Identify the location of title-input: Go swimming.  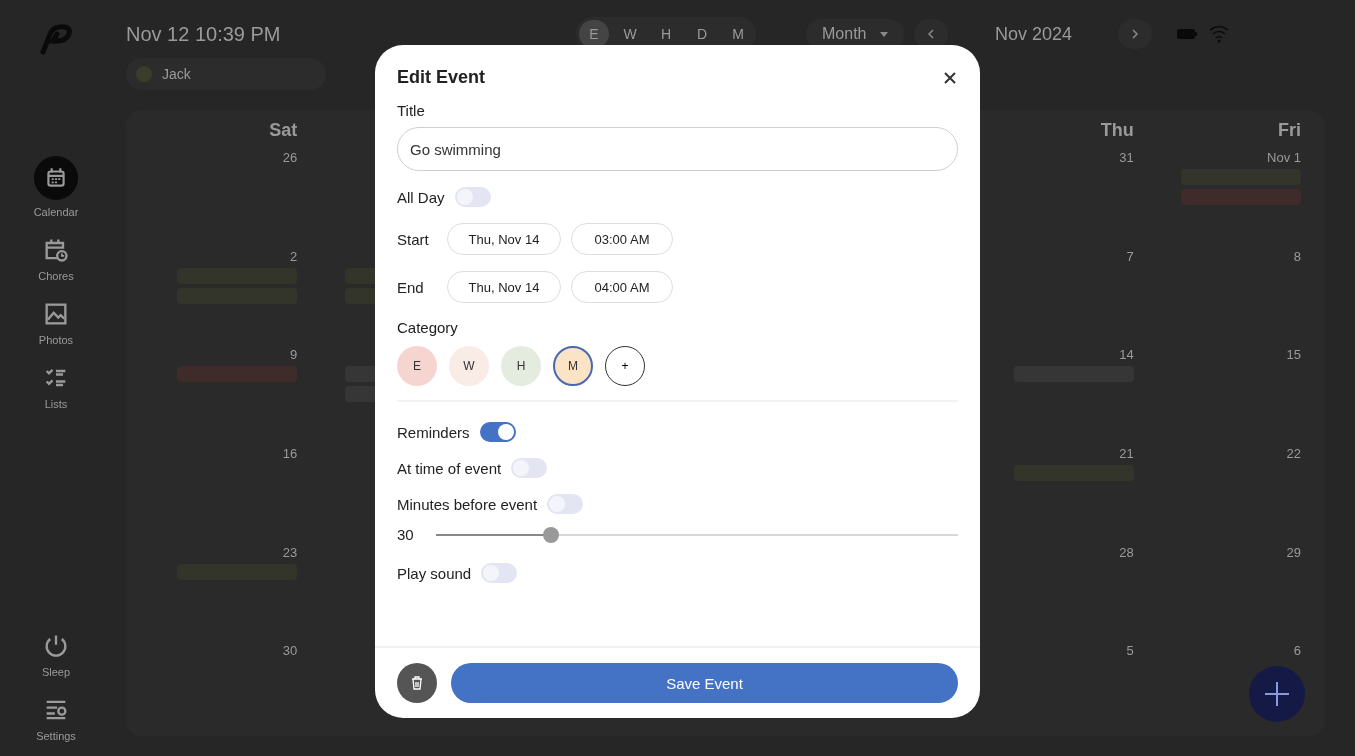
(677, 149).